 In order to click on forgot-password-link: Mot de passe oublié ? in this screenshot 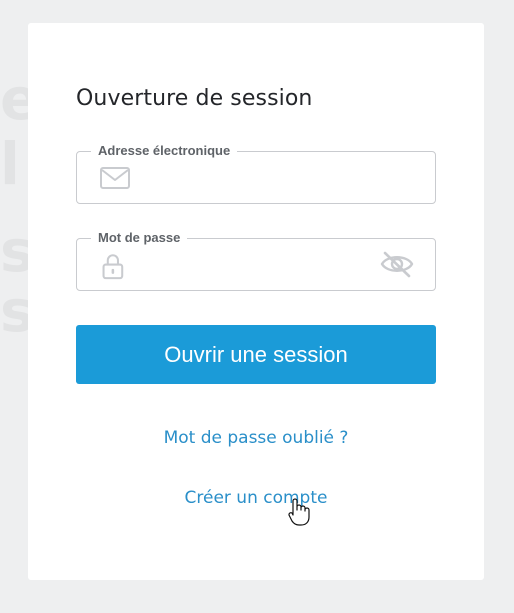, I will do `click(256, 438)`.